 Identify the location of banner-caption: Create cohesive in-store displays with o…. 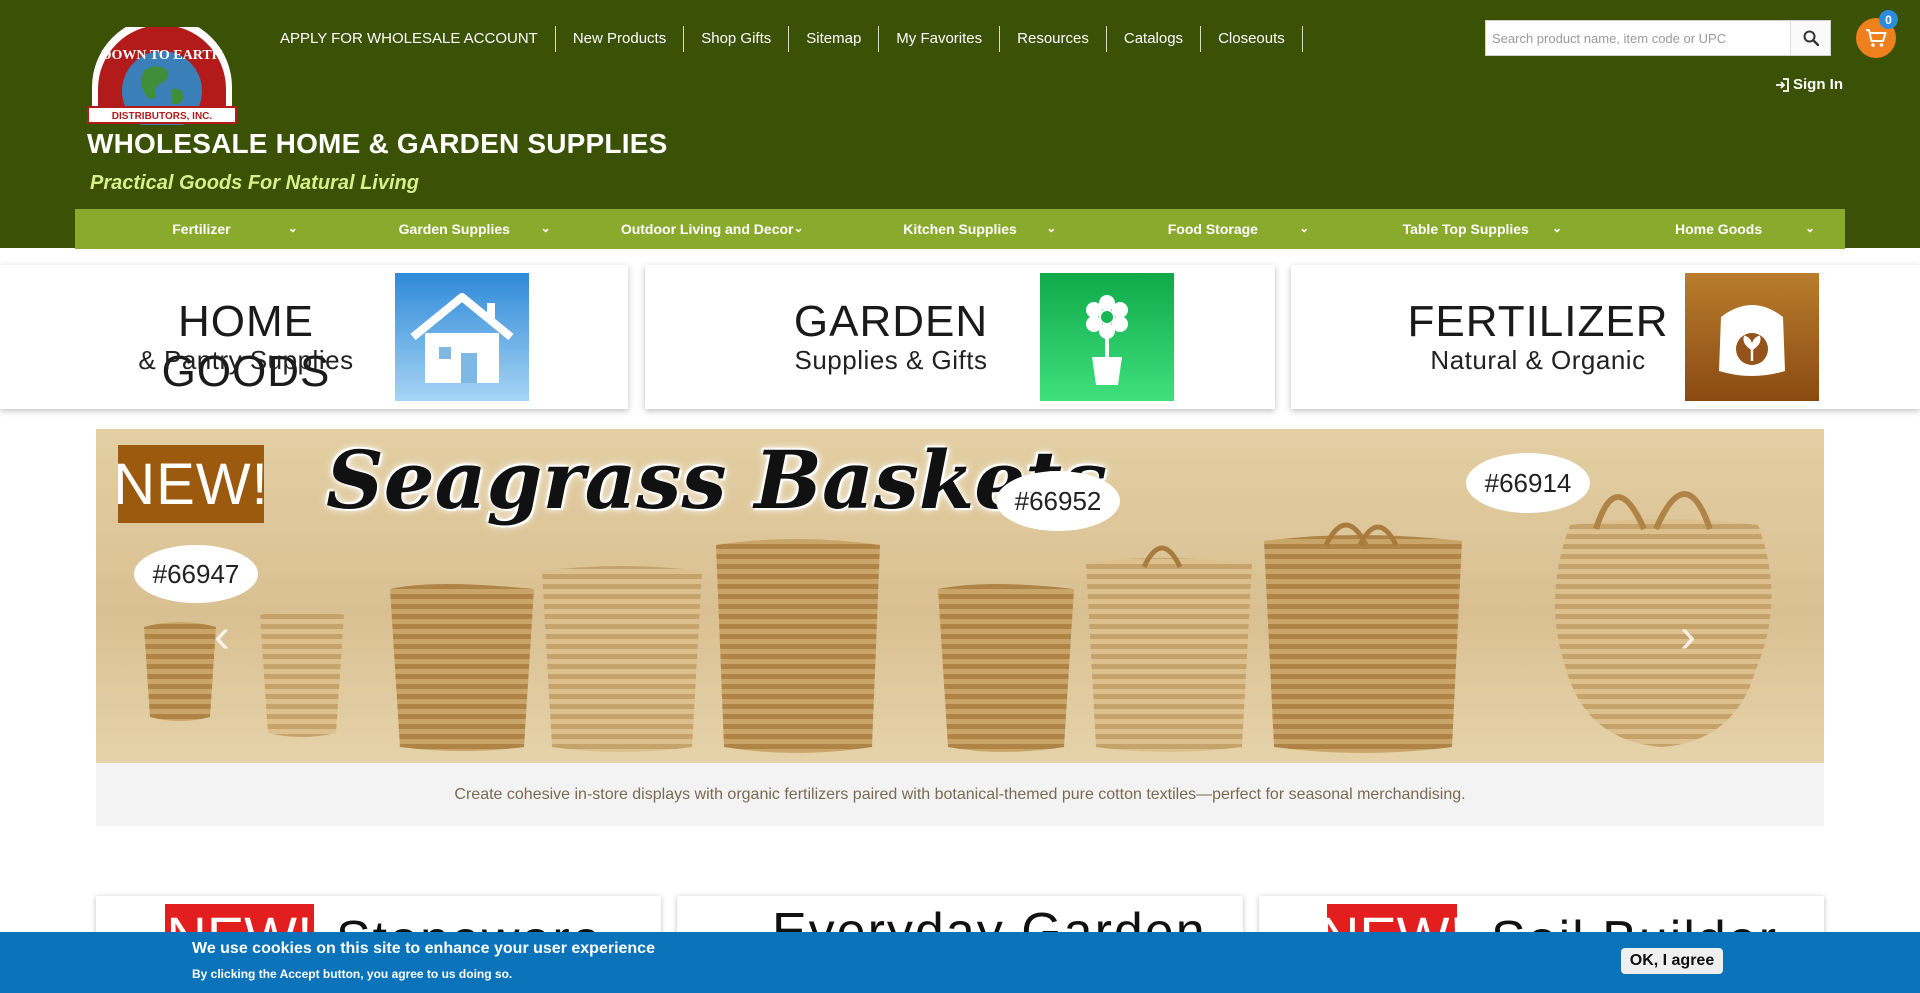
(960, 794).